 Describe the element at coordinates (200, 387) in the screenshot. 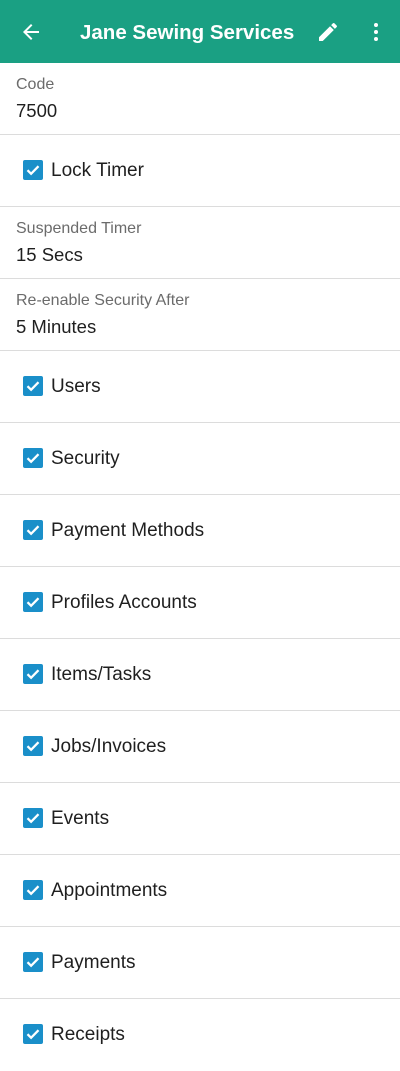

I see `permission-row-users: Users` at that location.